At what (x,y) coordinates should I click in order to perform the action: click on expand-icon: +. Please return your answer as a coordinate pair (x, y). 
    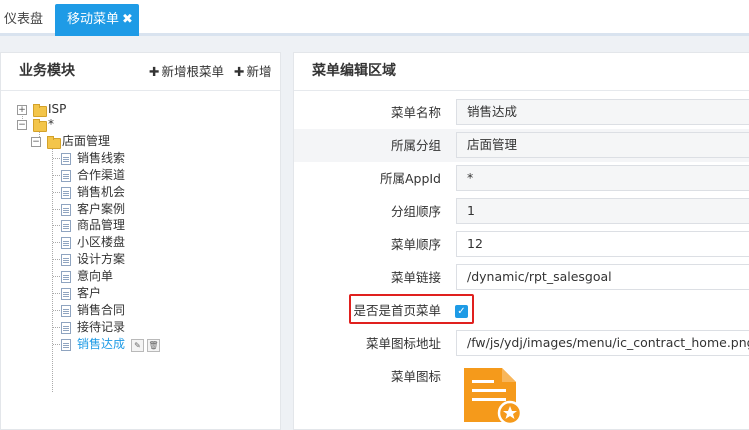
    Looking at the image, I should click on (22, 110).